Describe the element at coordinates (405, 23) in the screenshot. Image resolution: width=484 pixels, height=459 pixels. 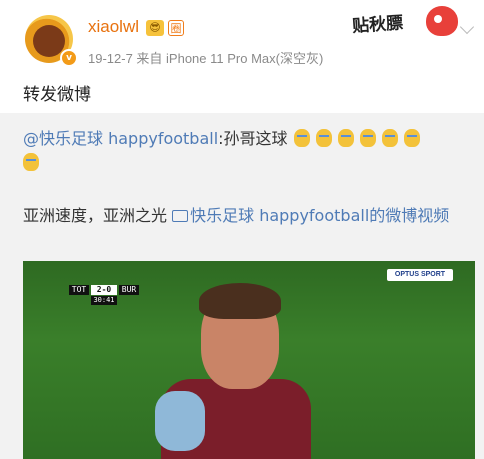
I see `sticker: 贴秋膘` at that location.